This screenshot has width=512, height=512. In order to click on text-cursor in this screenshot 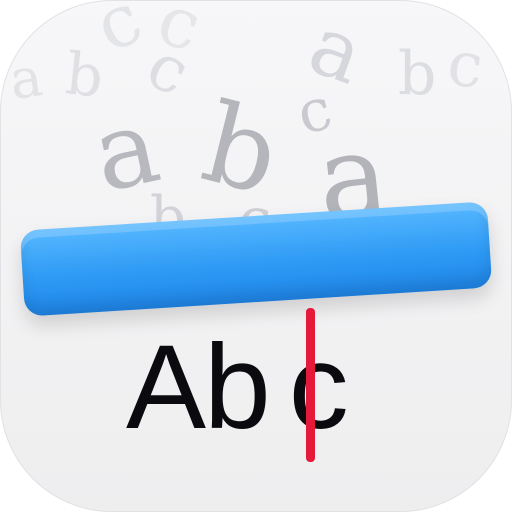, I will do `click(310, 385)`.